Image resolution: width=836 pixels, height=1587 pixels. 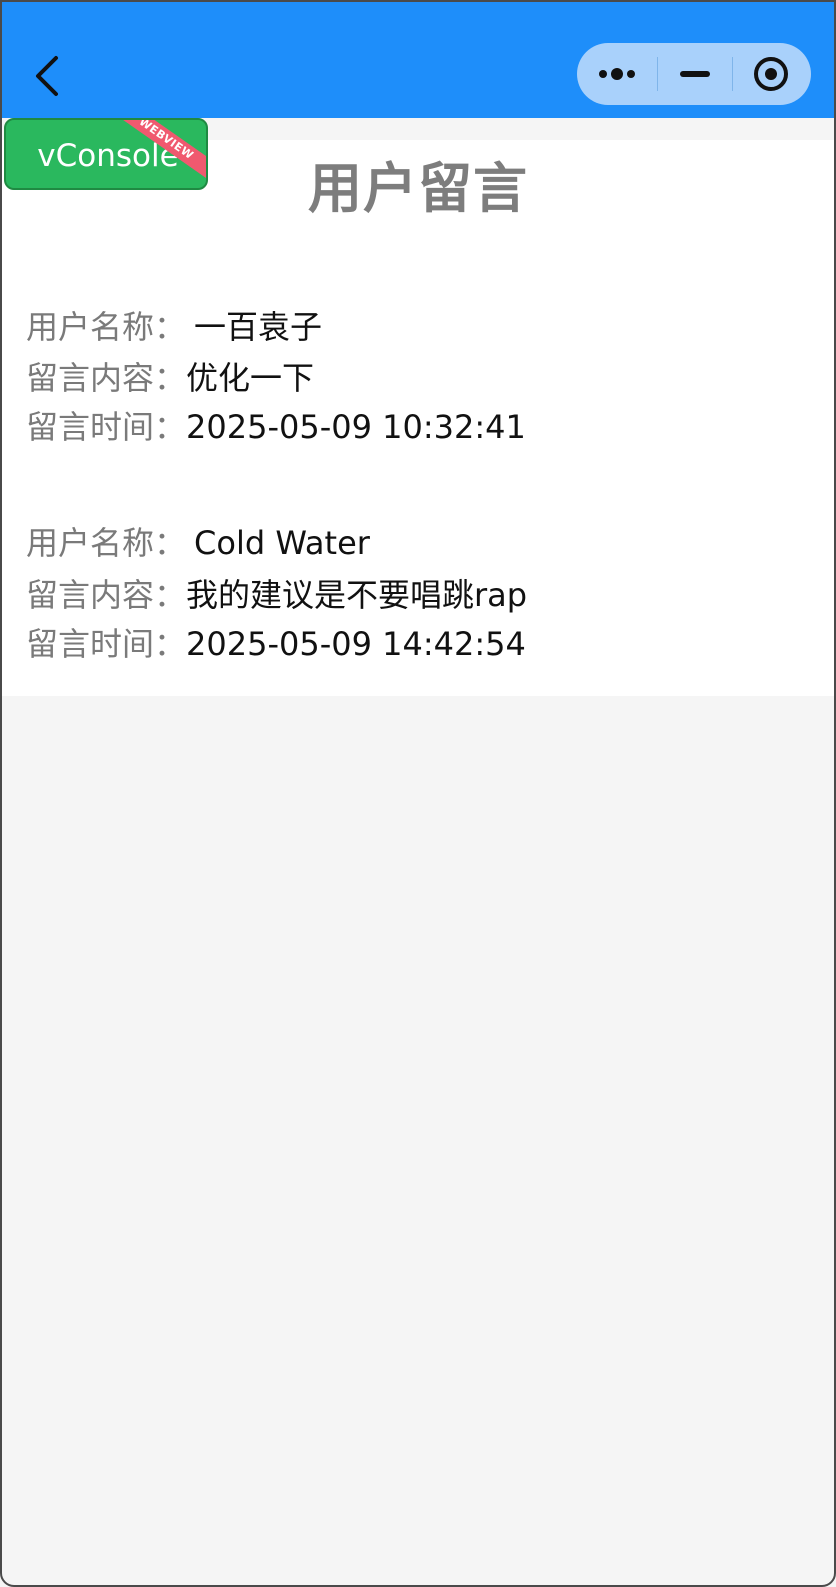 What do you see at coordinates (356, 644) in the screenshot?
I see `time-value: 2025-05-09 14:42:54` at bounding box center [356, 644].